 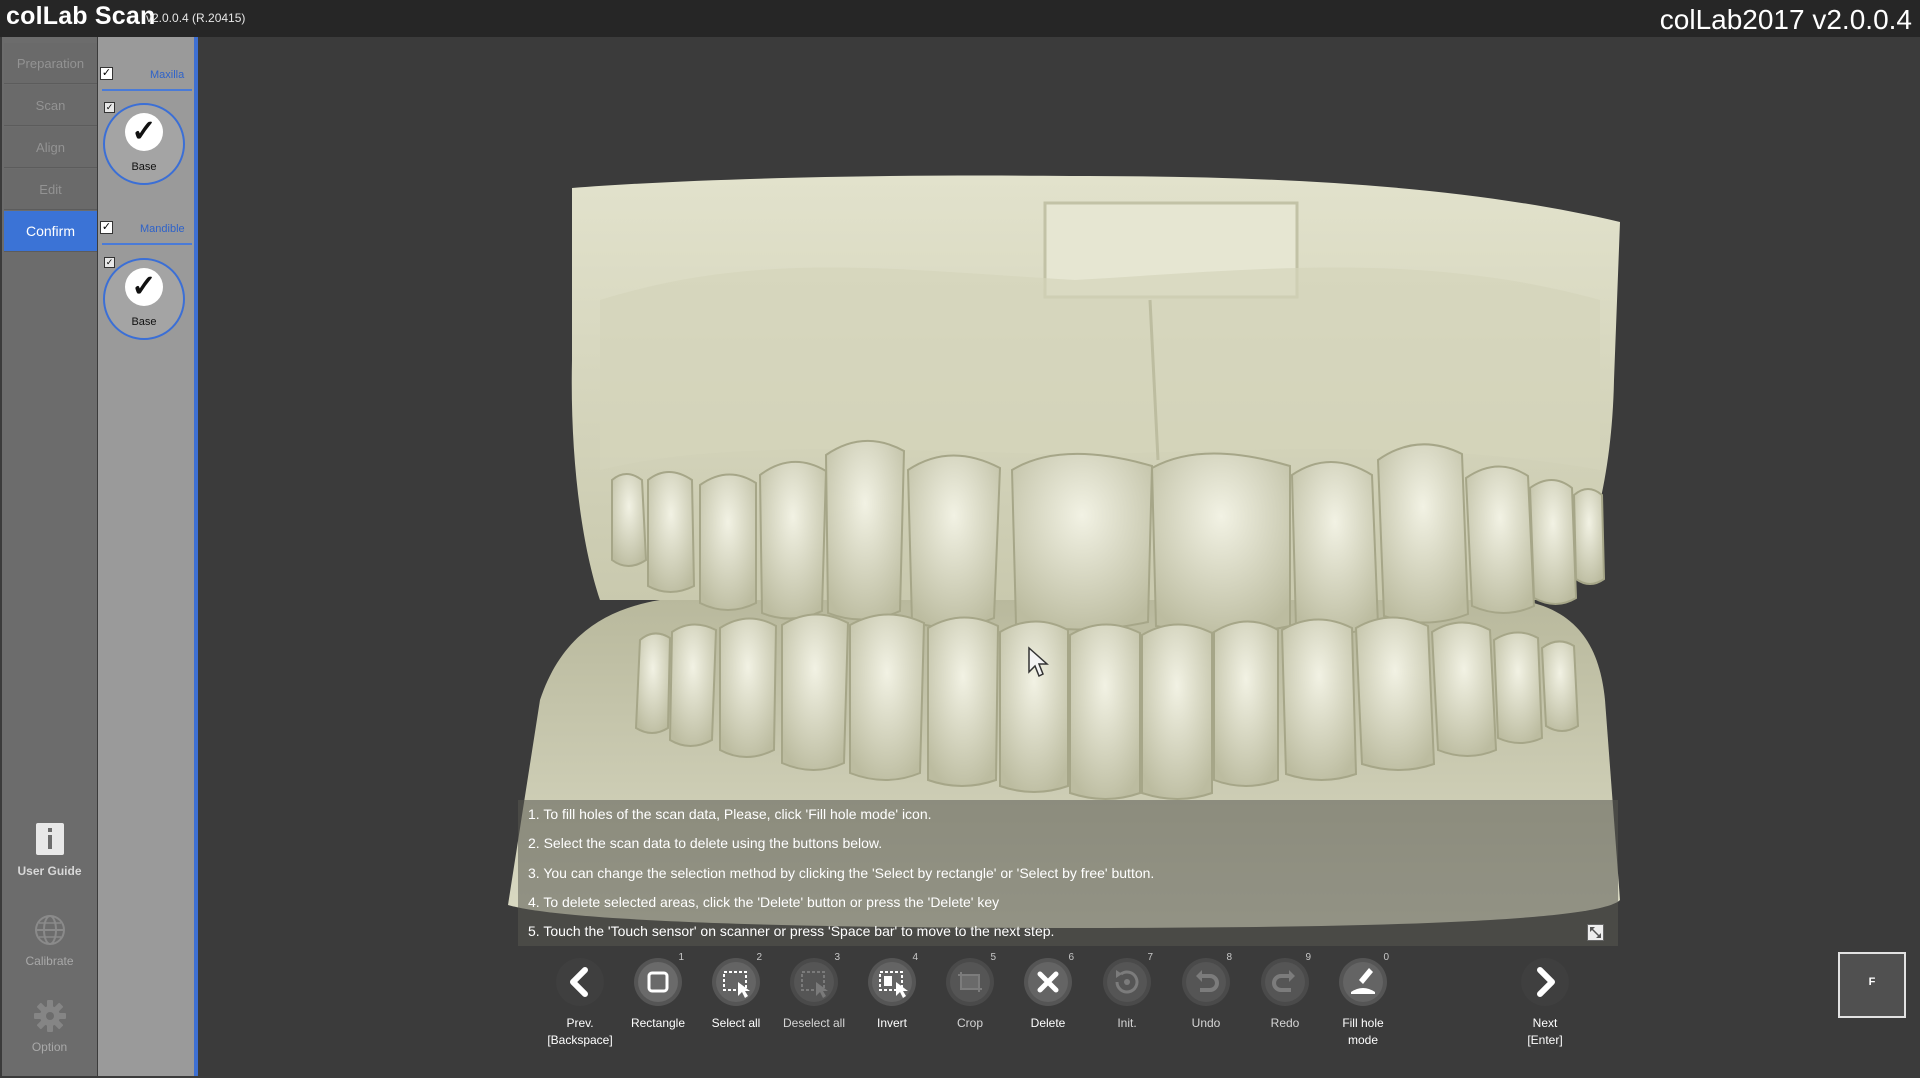 I want to click on fill-hole-mode-button: 0 Fill hole mode, so click(x=1363, y=1000).